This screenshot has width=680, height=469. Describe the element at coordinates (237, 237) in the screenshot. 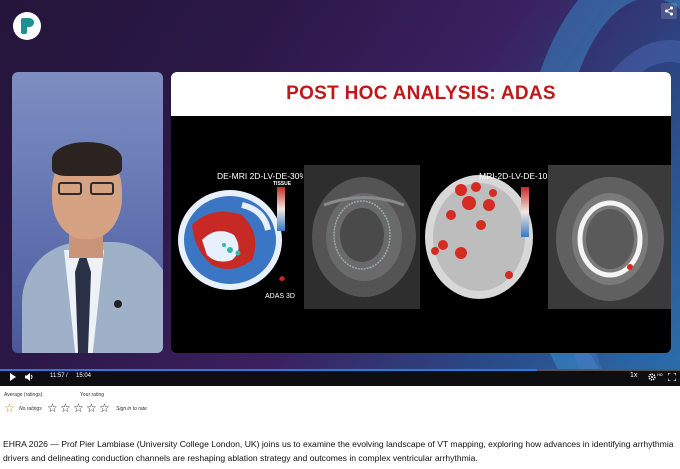

I see `heart-map-panel: DE-MRI 2D-LV-DE-30% TISSUE ADAS 3D` at that location.